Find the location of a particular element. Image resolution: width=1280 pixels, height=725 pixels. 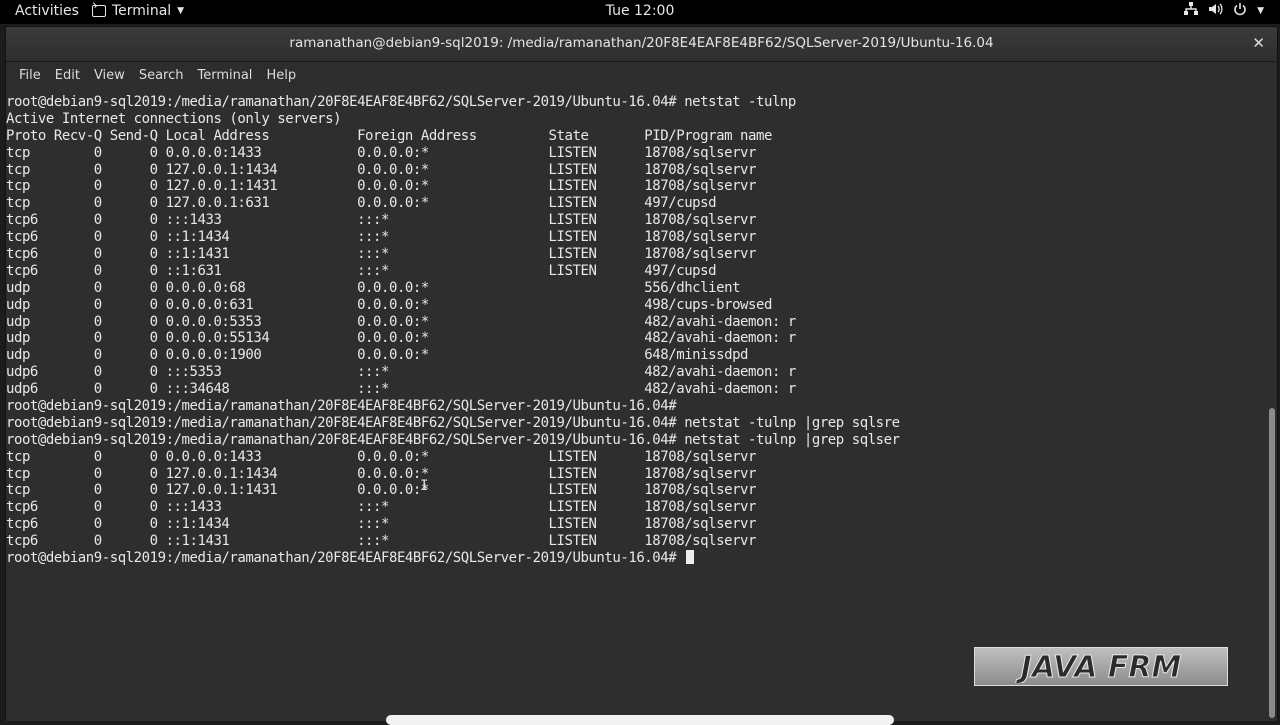

menu-view: View is located at coordinates (109, 75).